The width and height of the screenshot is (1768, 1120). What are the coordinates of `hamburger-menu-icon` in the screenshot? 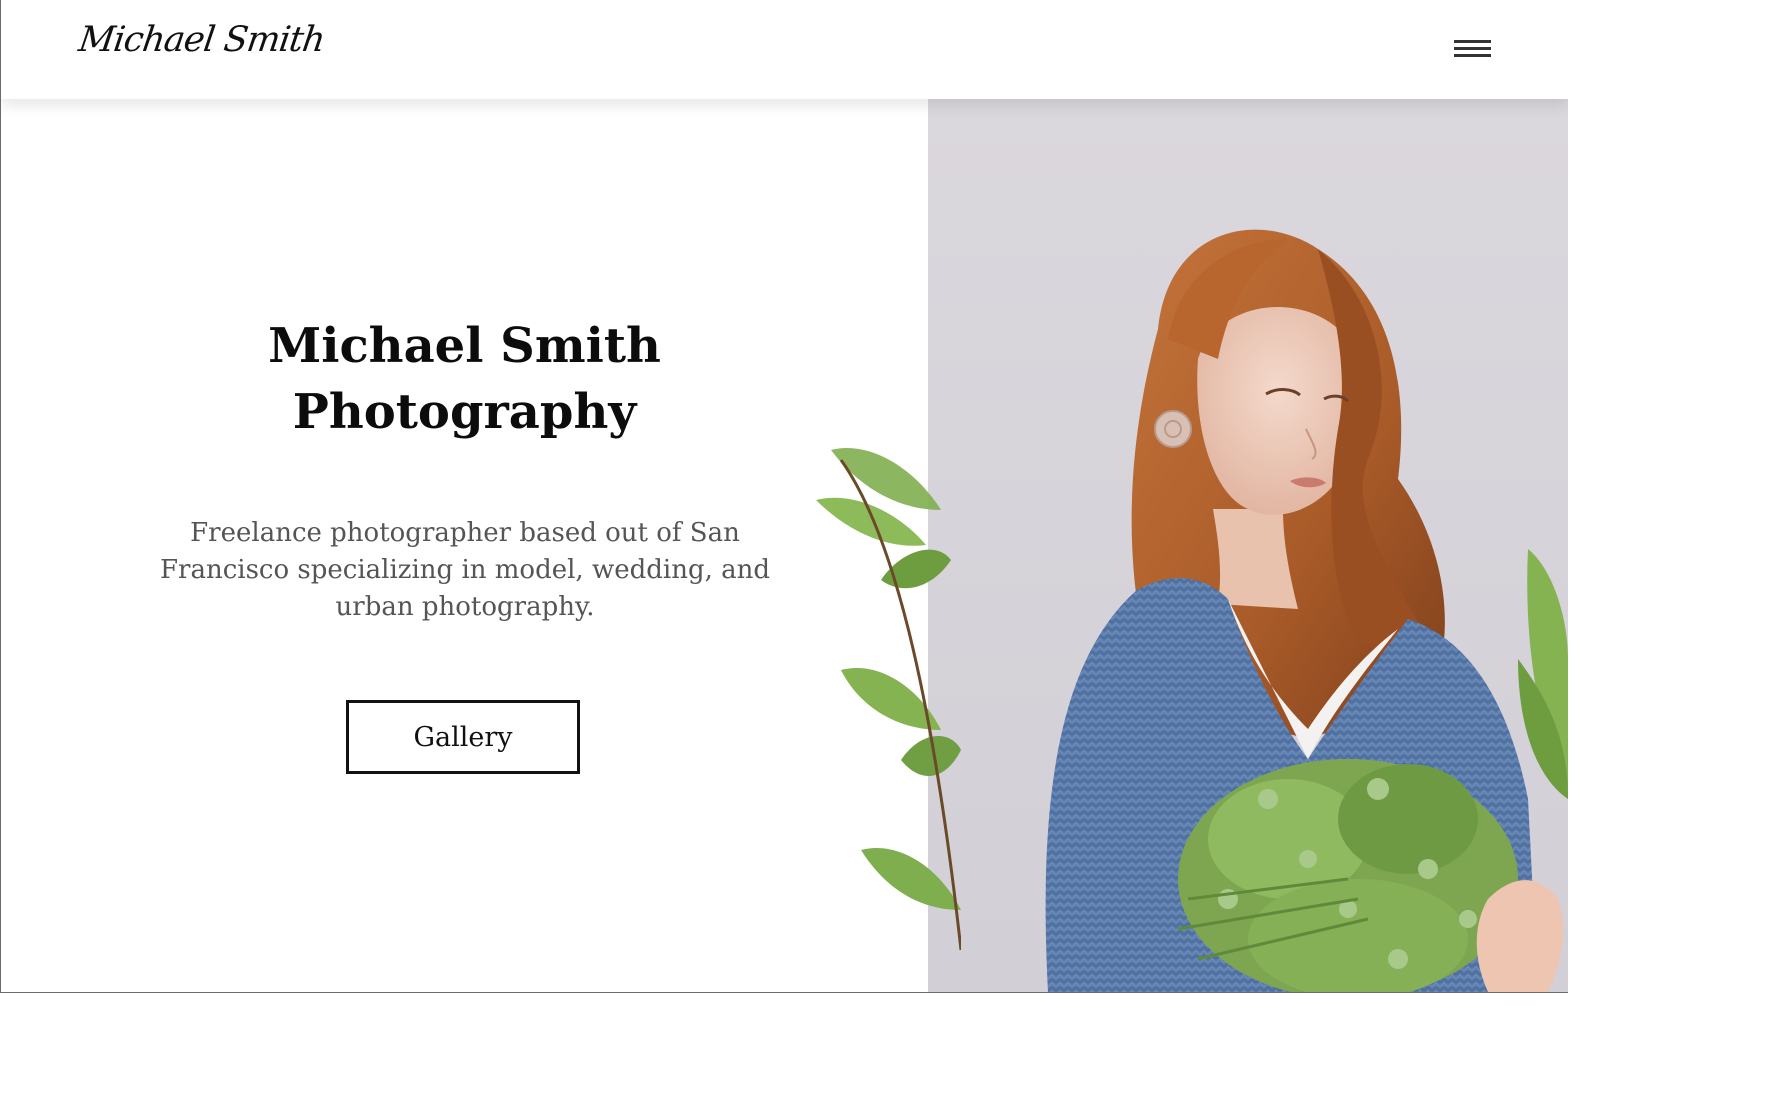 It's located at (1472, 50).